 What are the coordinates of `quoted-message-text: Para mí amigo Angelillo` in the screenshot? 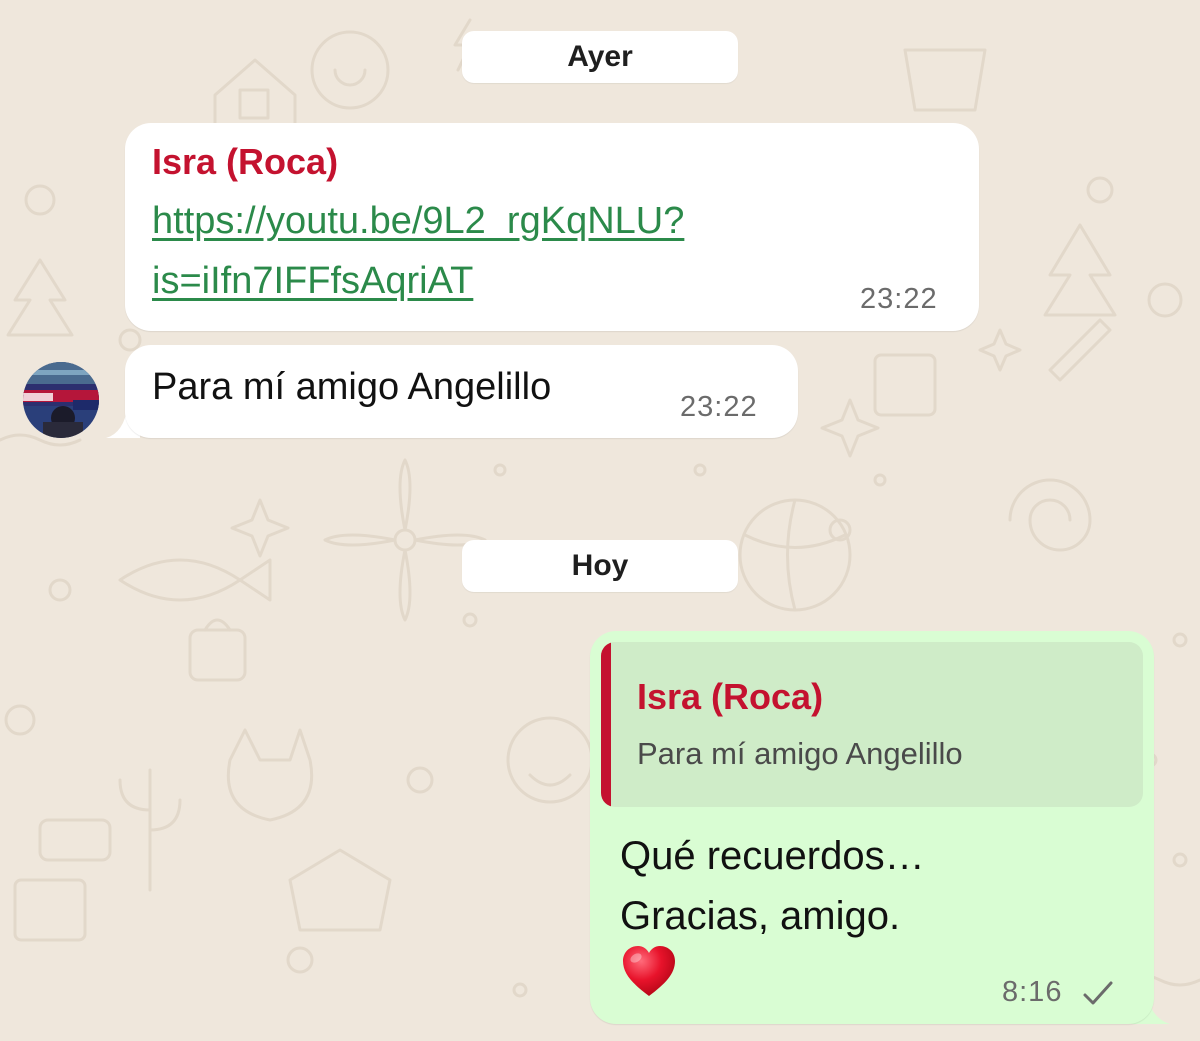 It's located at (800, 753).